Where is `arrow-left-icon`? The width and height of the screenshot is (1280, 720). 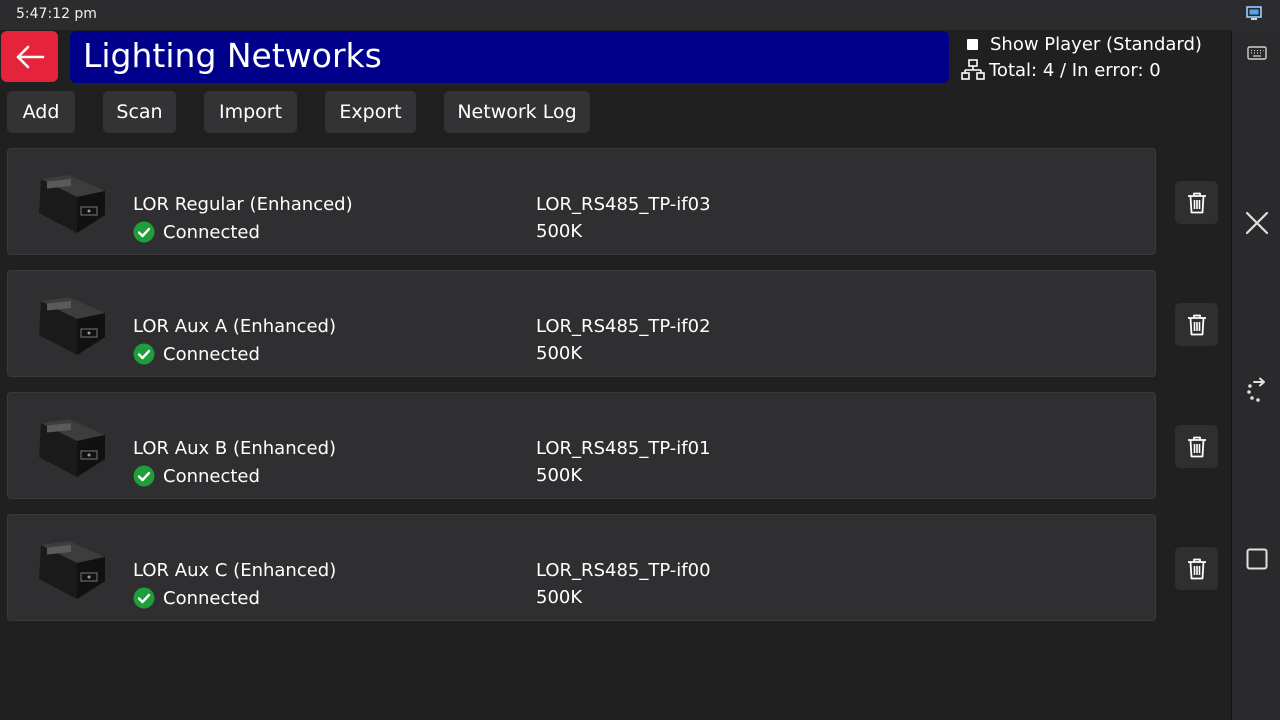
arrow-left-icon is located at coordinates (30, 56).